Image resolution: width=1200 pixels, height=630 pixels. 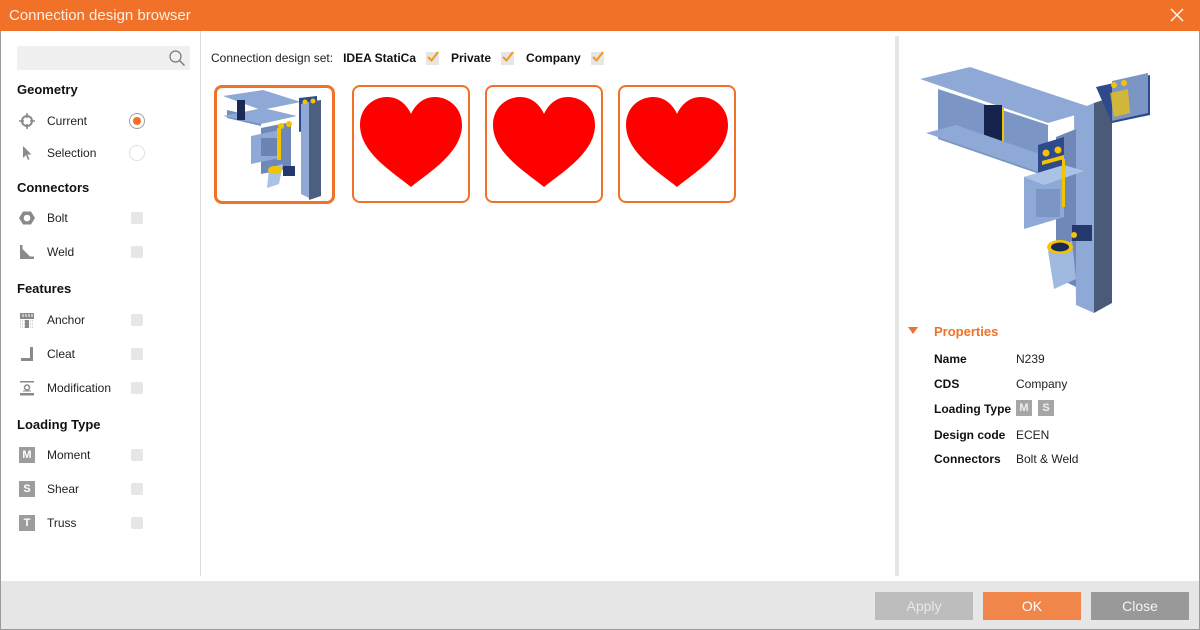 What do you see at coordinates (137, 388) in the screenshot?
I see `modification-checkbox` at bounding box center [137, 388].